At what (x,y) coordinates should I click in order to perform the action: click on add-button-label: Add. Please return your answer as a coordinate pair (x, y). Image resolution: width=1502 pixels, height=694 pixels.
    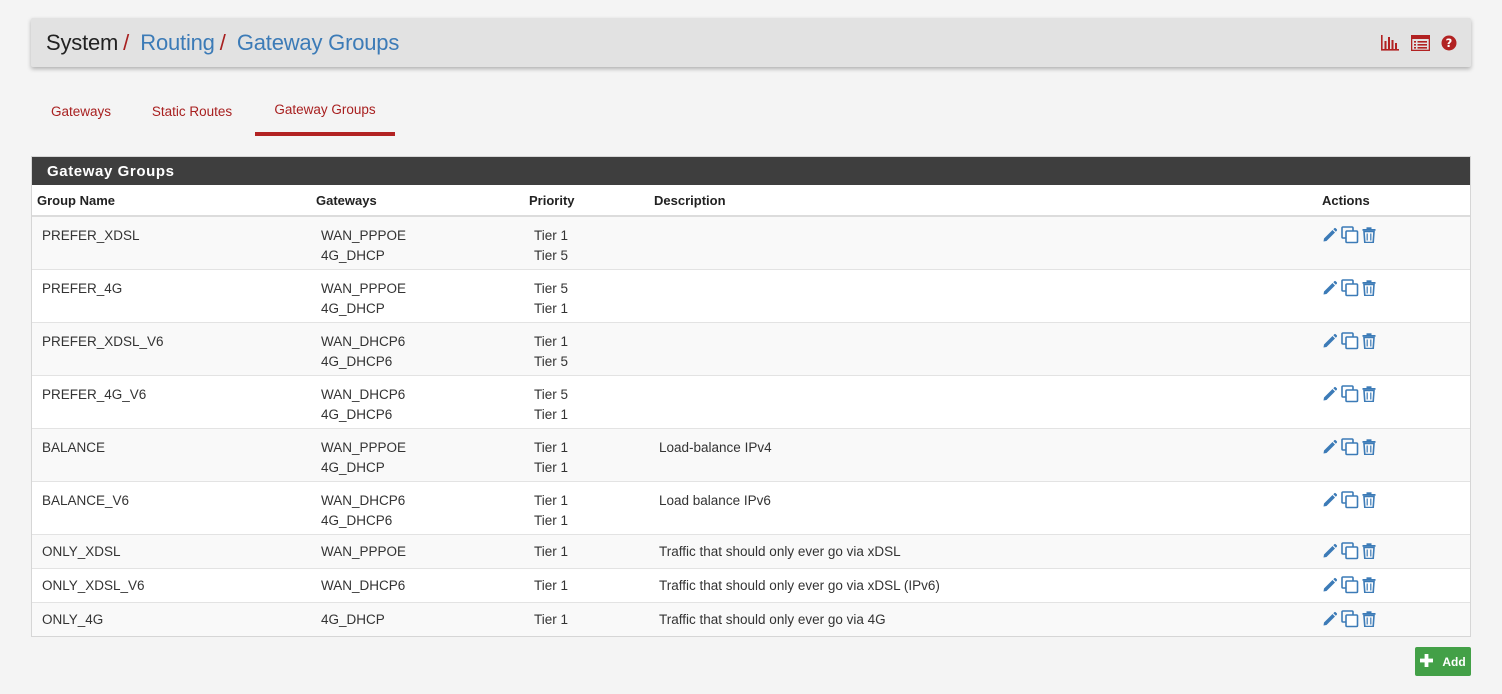
    Looking at the image, I should click on (1454, 661).